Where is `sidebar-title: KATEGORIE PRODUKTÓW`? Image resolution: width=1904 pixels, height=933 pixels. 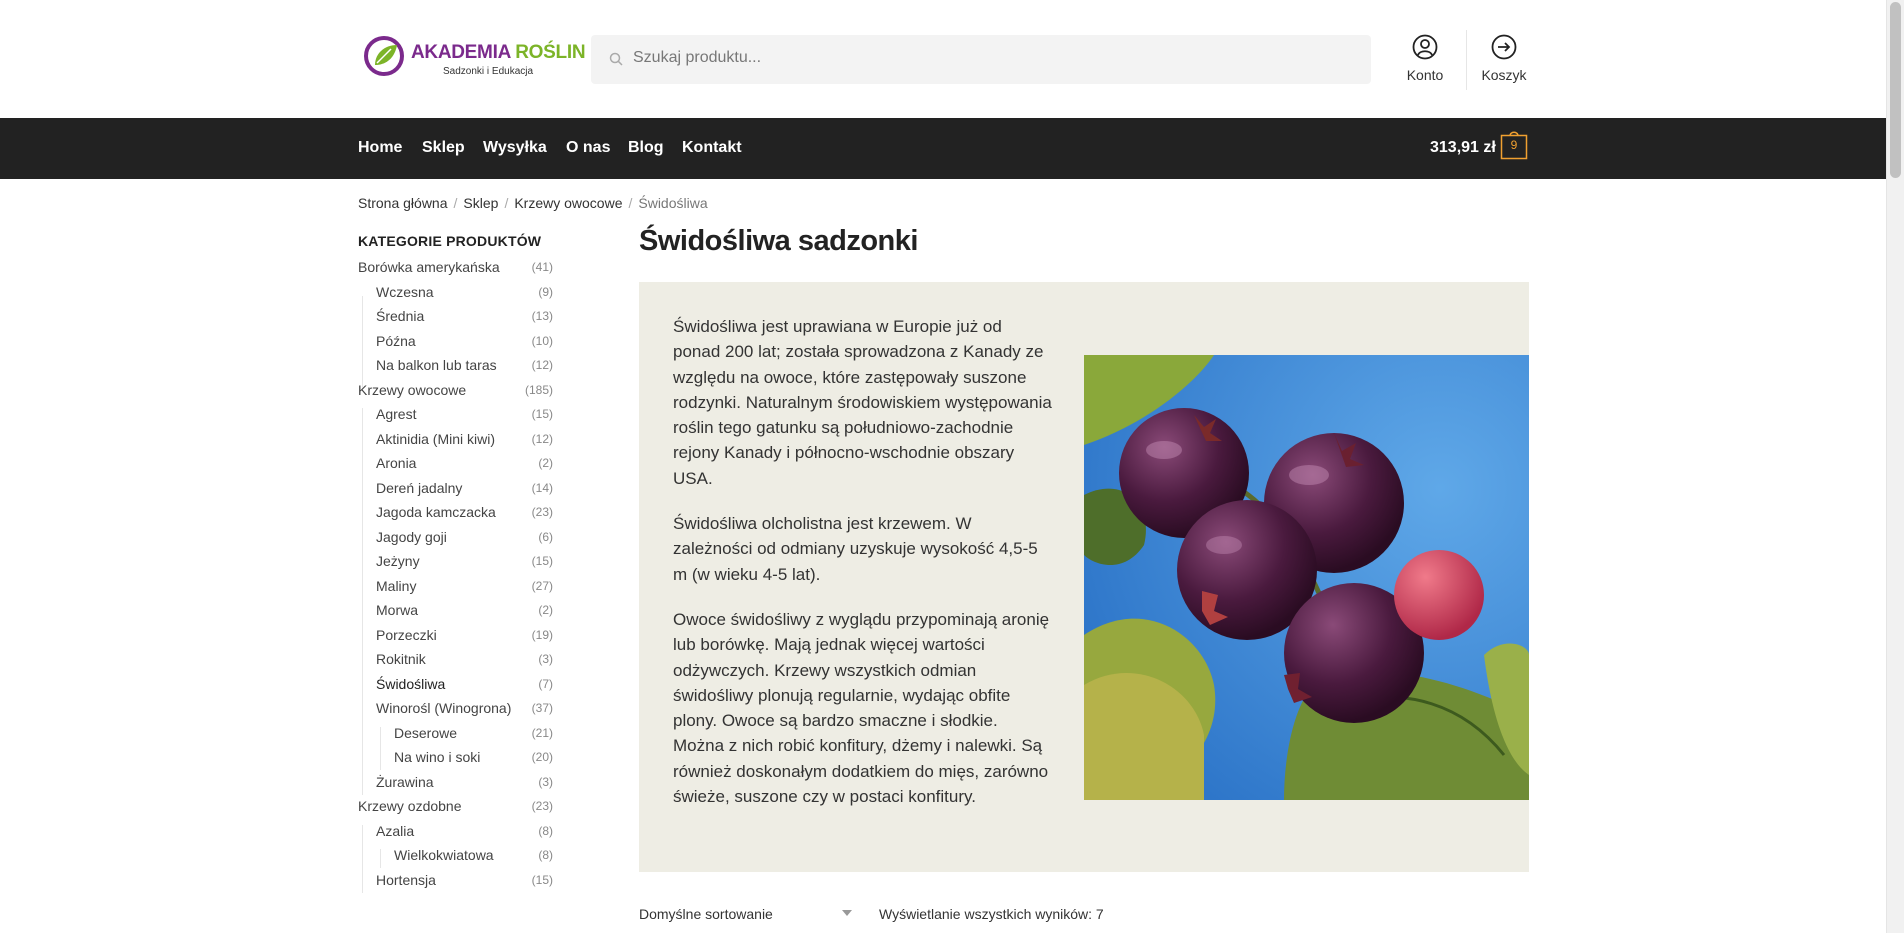
sidebar-title: KATEGORIE PRODUKTÓW is located at coordinates (450, 241).